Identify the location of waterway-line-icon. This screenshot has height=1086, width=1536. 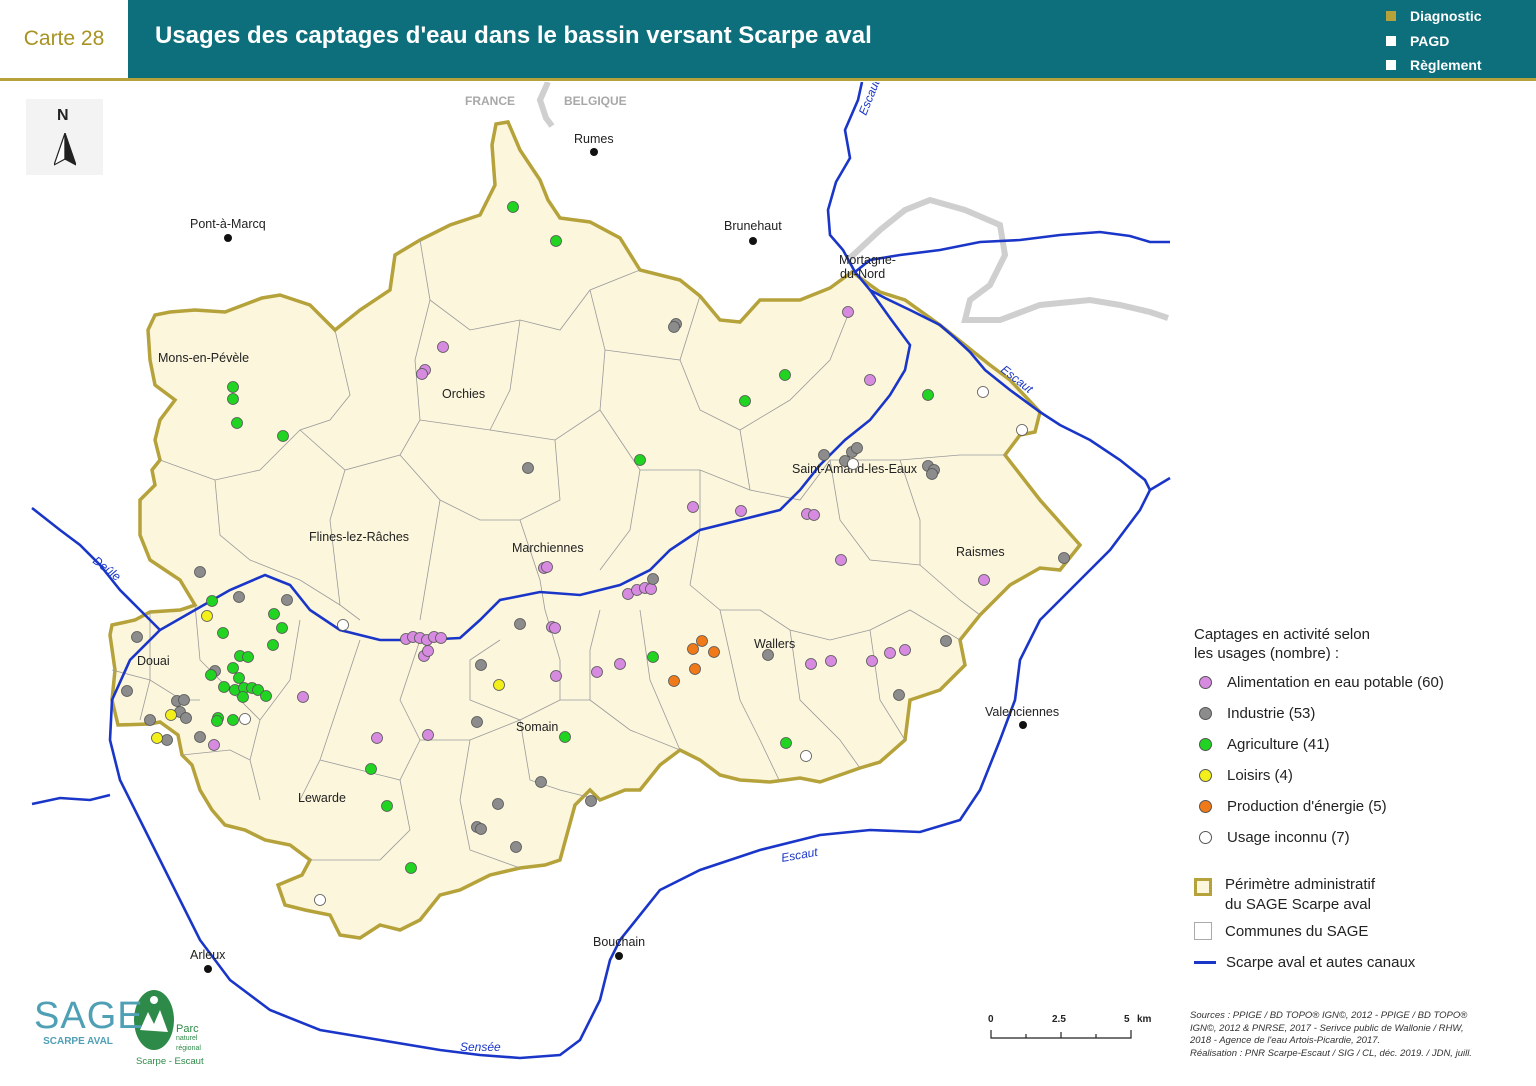
(1205, 962).